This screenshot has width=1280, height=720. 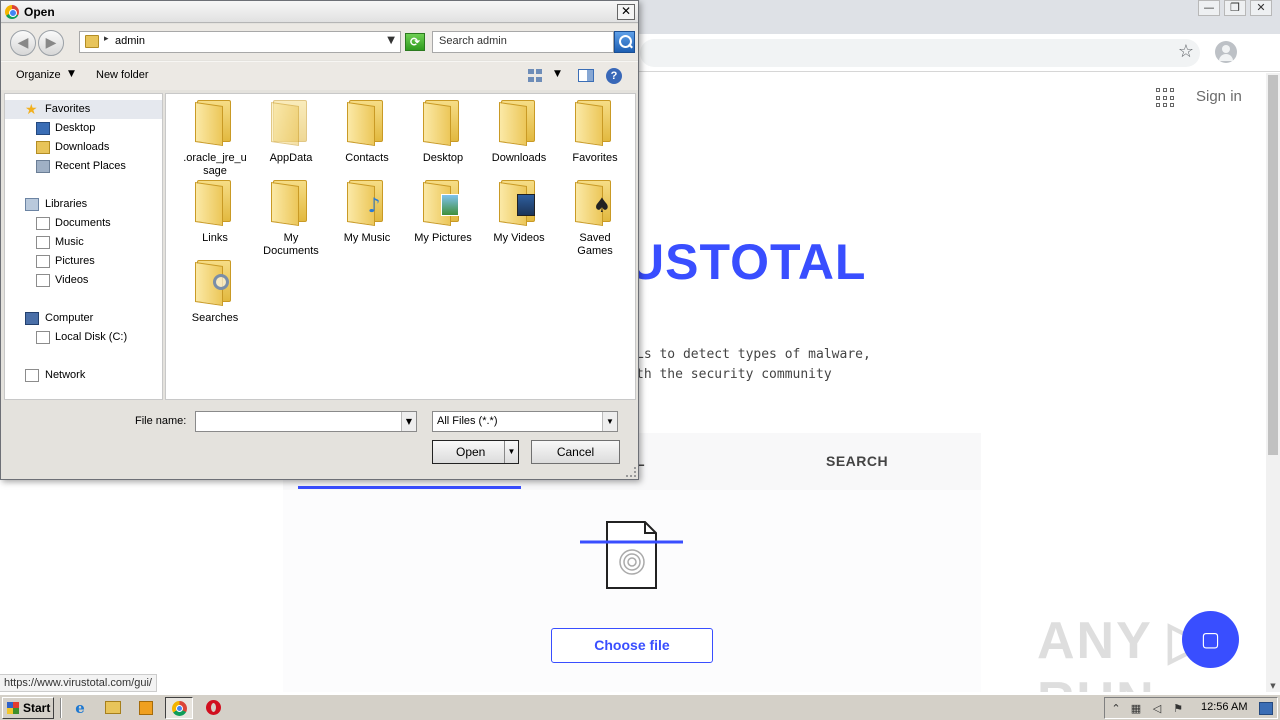 What do you see at coordinates (213, 708) in the screenshot?
I see `taskbar-opera` at bounding box center [213, 708].